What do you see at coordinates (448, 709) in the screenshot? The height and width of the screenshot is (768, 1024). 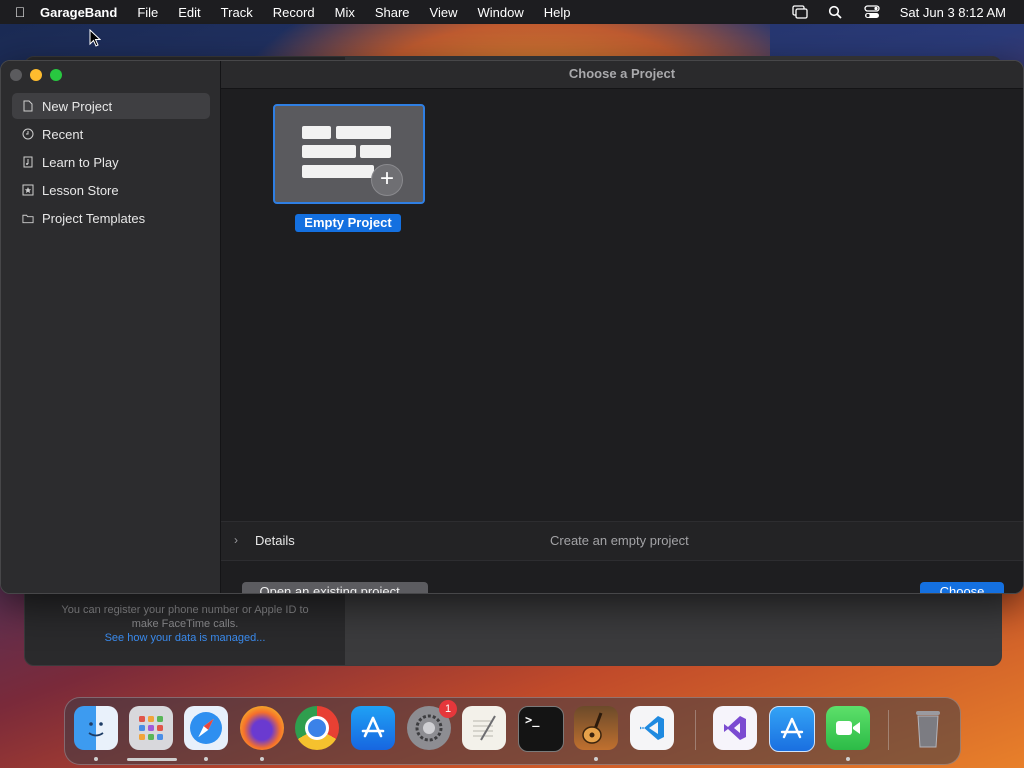 I see `settings-update-badge: 1` at bounding box center [448, 709].